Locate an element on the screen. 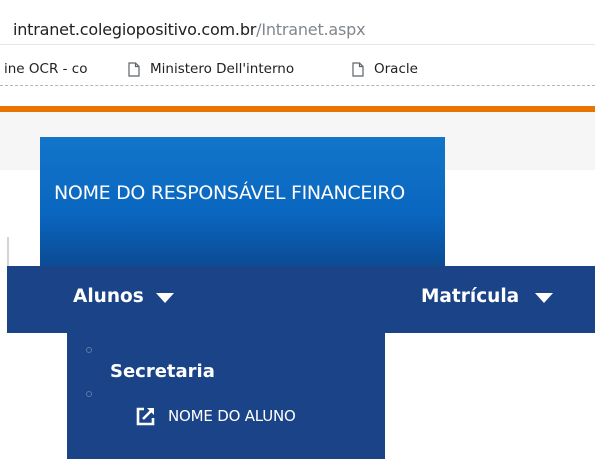 This screenshot has height=459, width=595. alunos-dropdown: Secretaria NOME DO ALUNO is located at coordinates (226, 396).